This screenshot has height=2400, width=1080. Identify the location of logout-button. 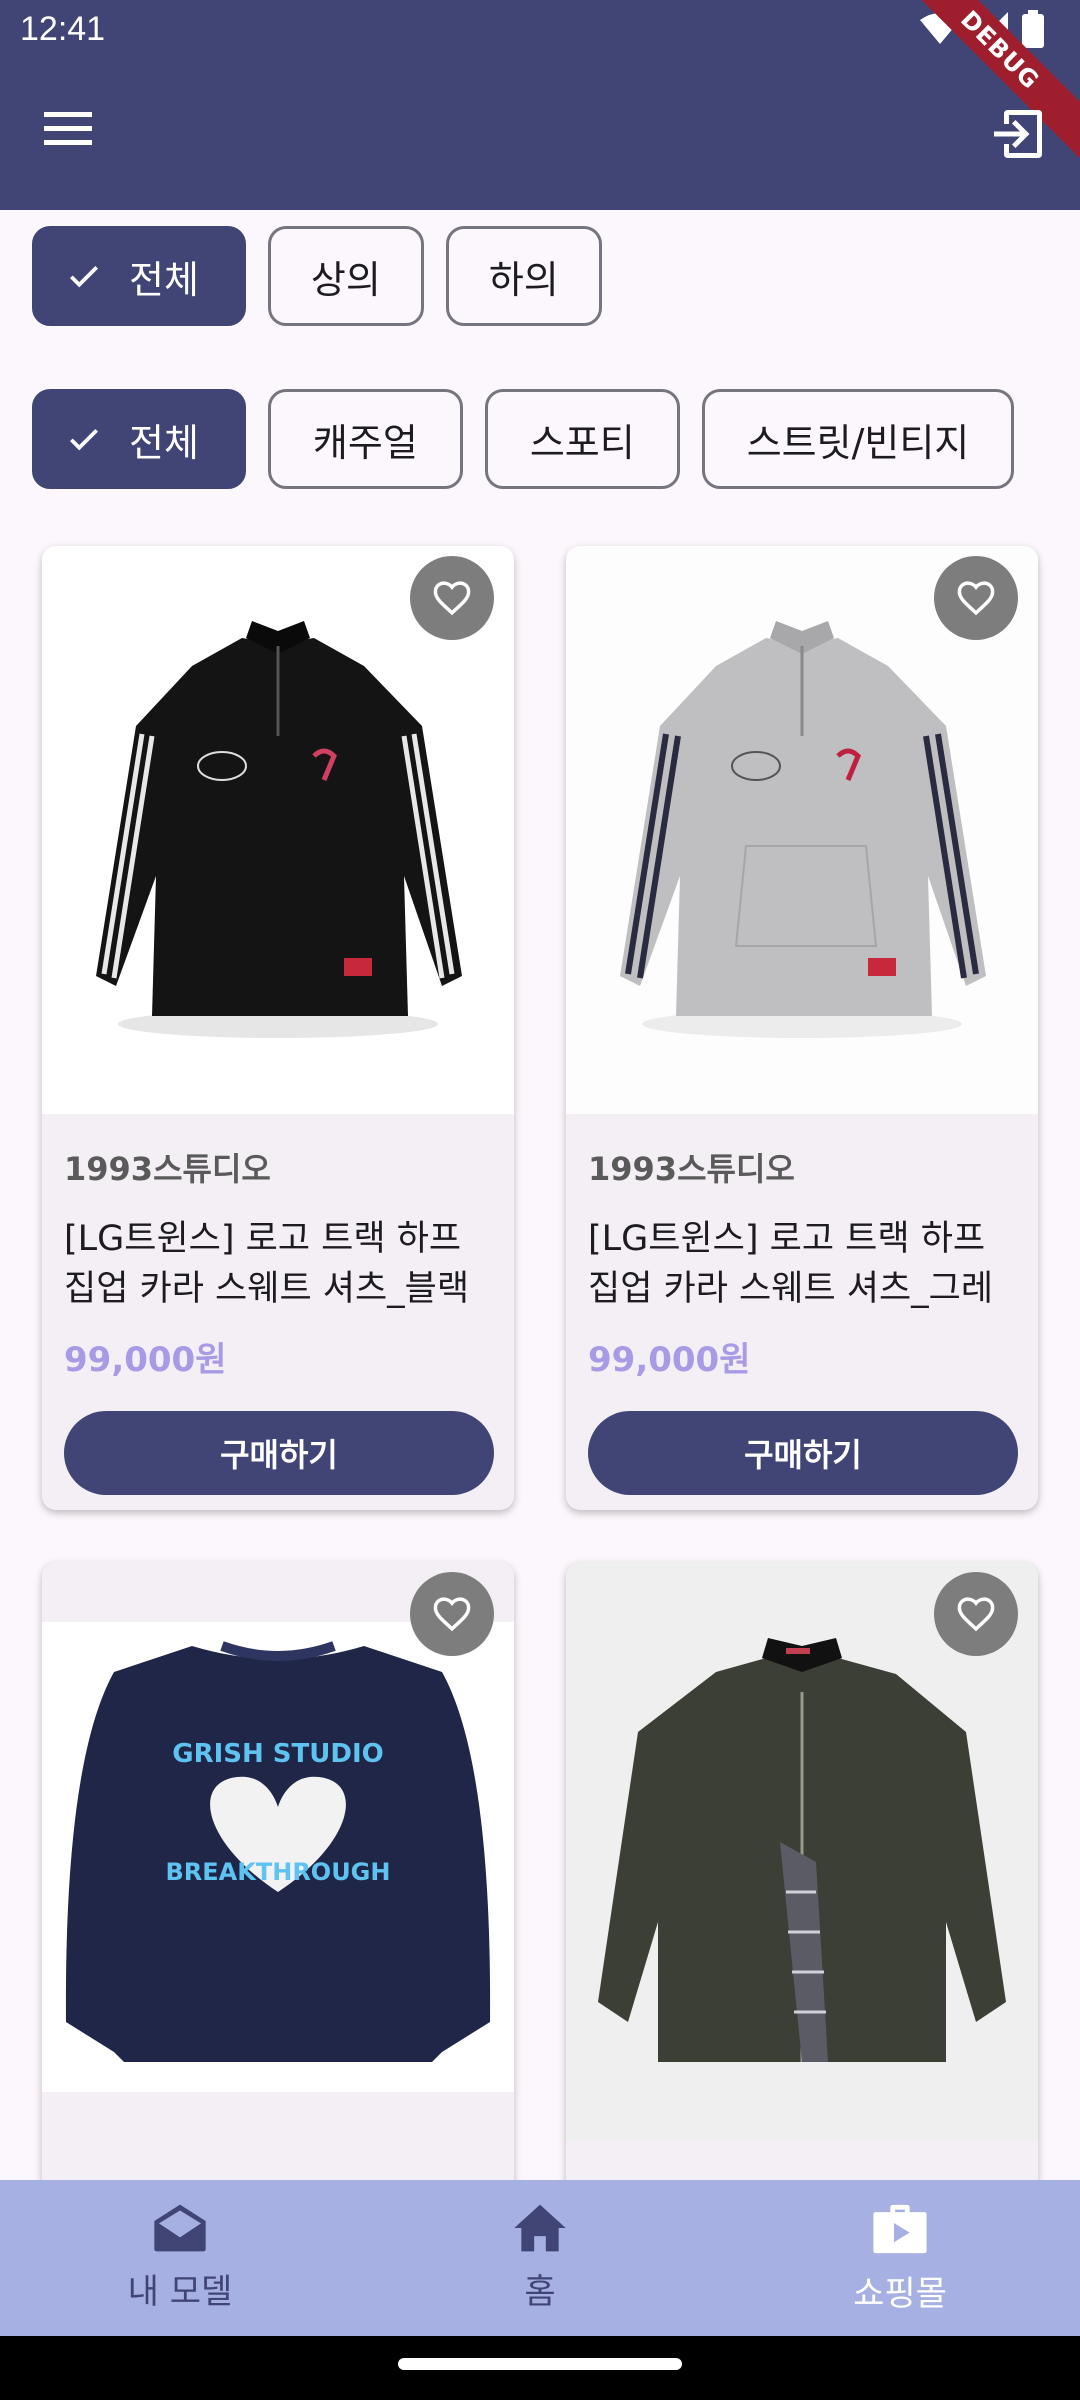
(1018, 134).